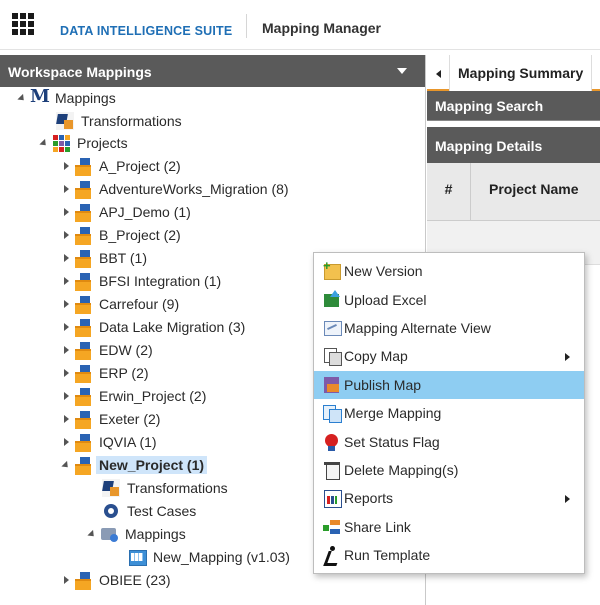 This screenshot has width=600, height=605. I want to click on tree-node-project: EDW (2), so click(107, 350).